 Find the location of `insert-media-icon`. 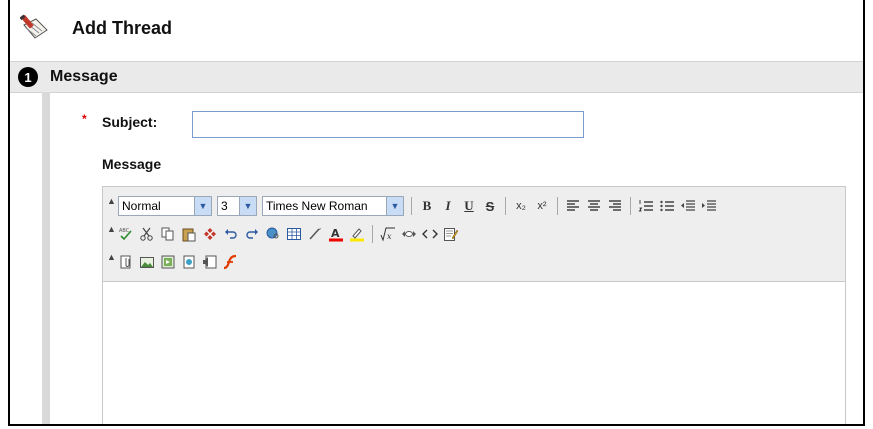

insert-media-icon is located at coordinates (168, 262).